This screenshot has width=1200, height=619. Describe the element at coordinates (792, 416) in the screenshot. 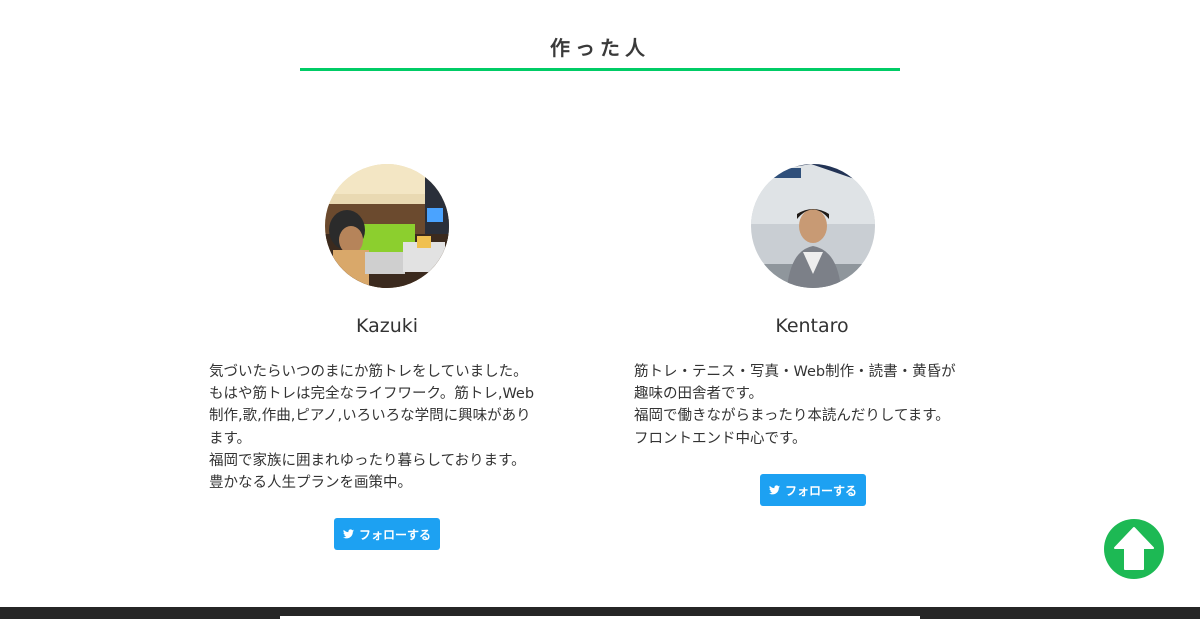

I see `bio-line: 福岡で働きながらまったり本読んだりしてます。` at that location.